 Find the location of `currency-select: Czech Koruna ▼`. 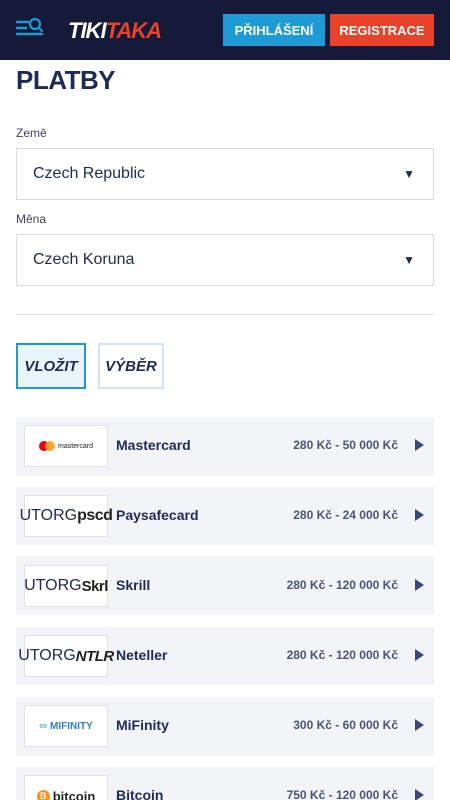

currency-select: Czech Koruna ▼ is located at coordinates (225, 260).